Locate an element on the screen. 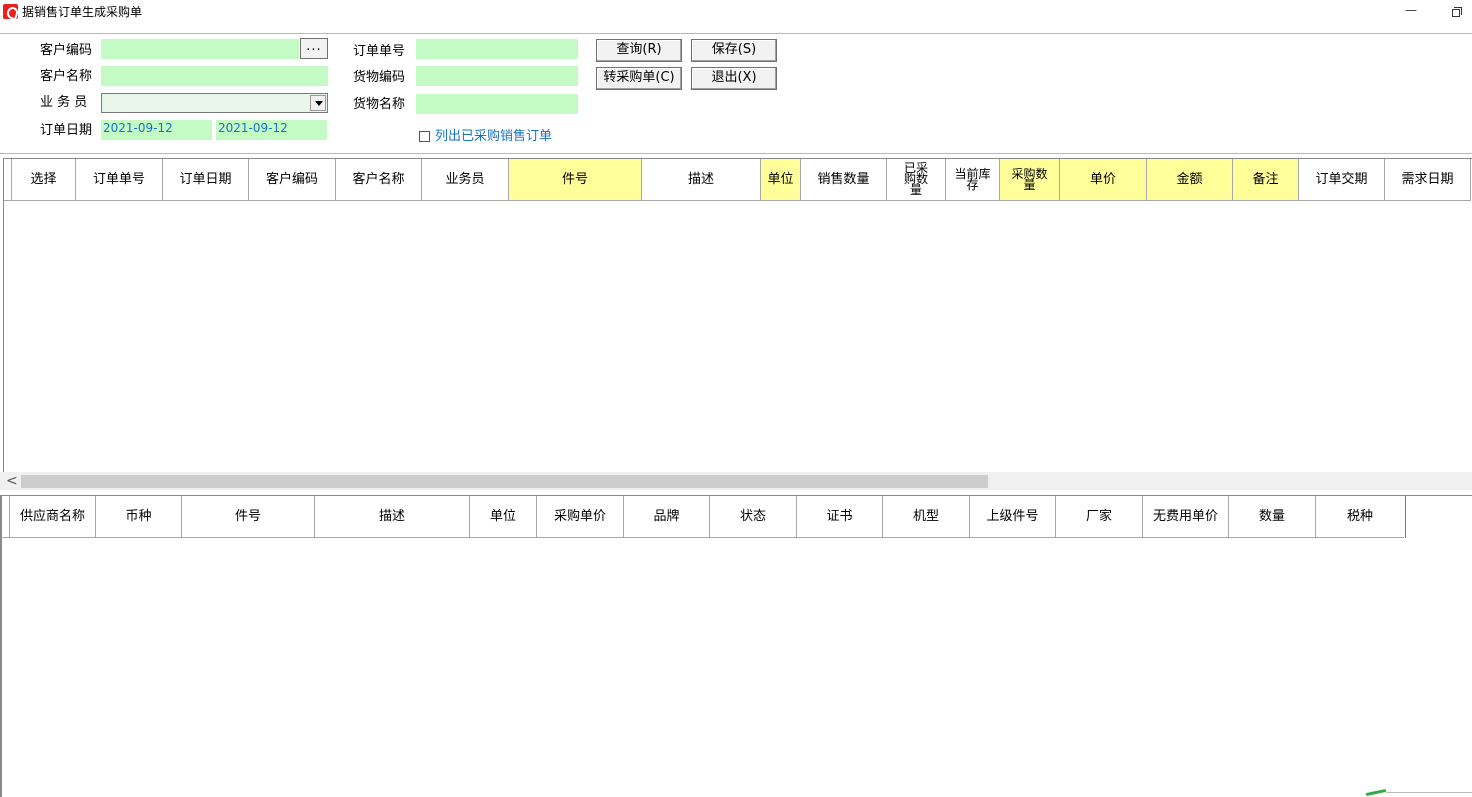 The width and height of the screenshot is (1472, 797). show-purchased-checkbox is located at coordinates (424, 136).